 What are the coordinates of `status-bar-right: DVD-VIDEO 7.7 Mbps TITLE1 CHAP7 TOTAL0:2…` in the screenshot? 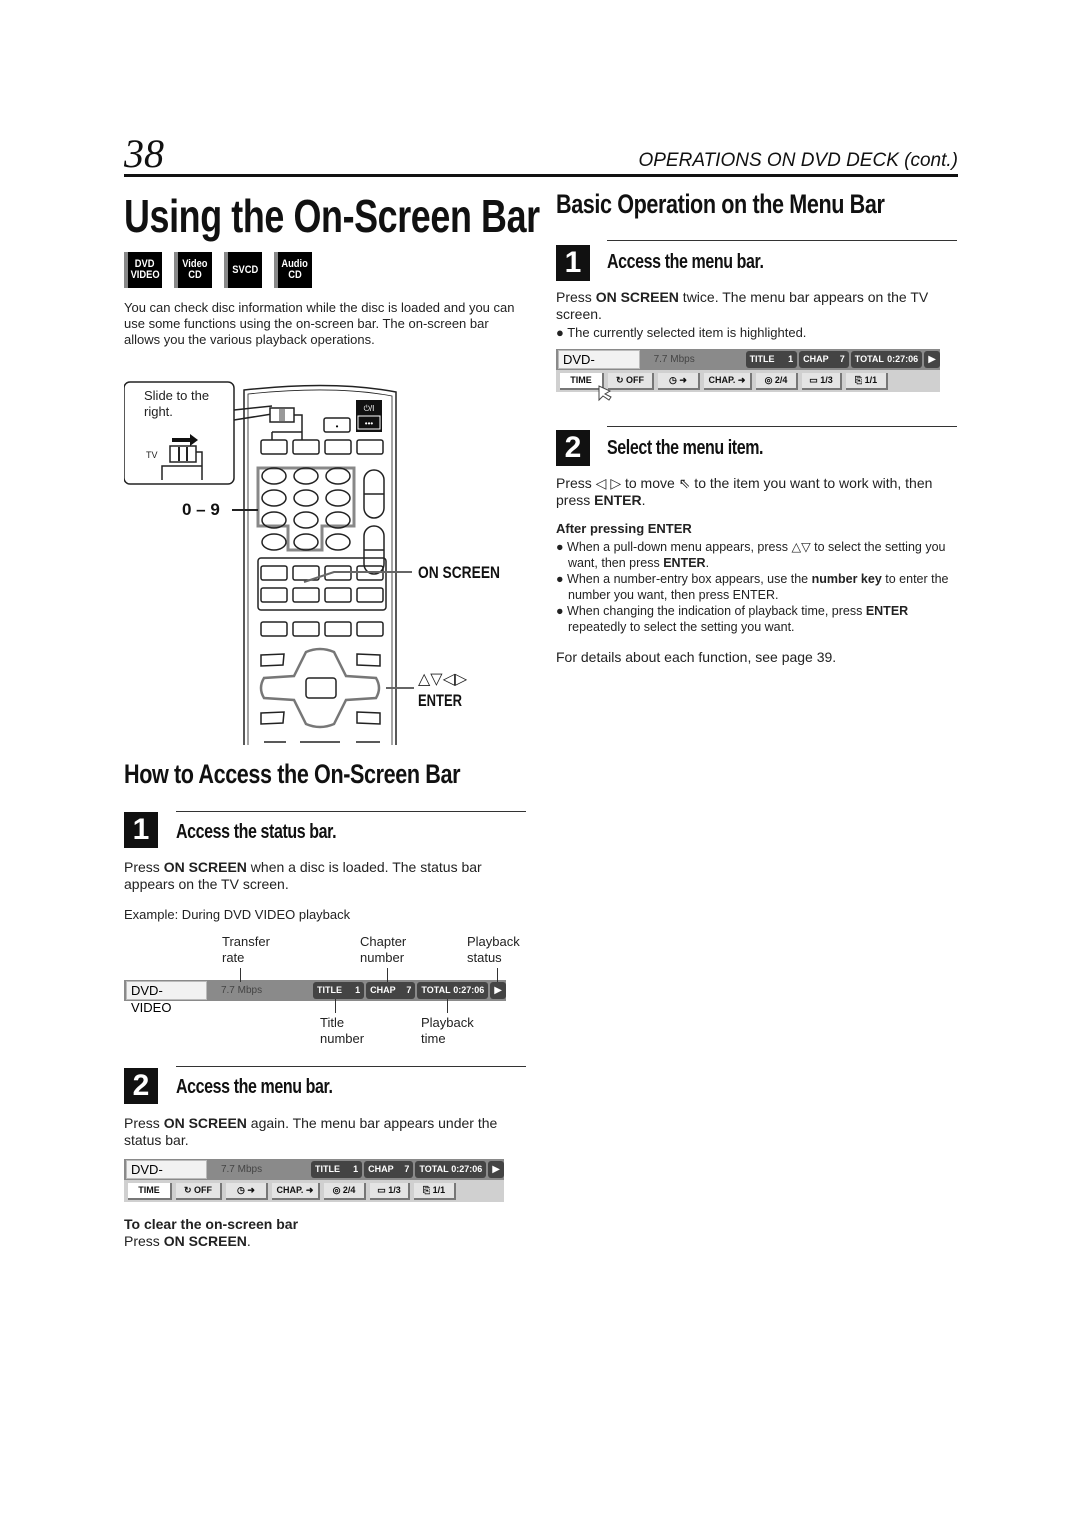 It's located at (748, 366).